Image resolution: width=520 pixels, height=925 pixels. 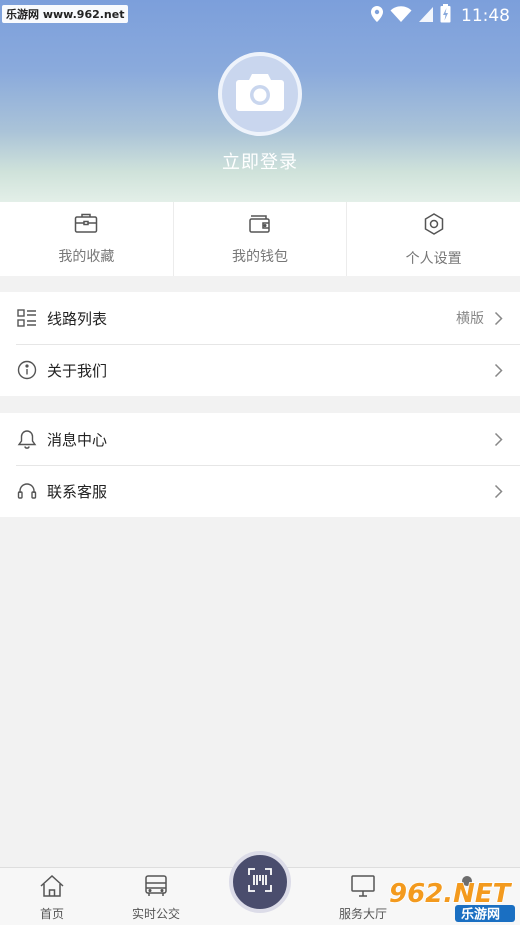 I want to click on watermark-subtitle: 乐游网, so click(x=480, y=915).